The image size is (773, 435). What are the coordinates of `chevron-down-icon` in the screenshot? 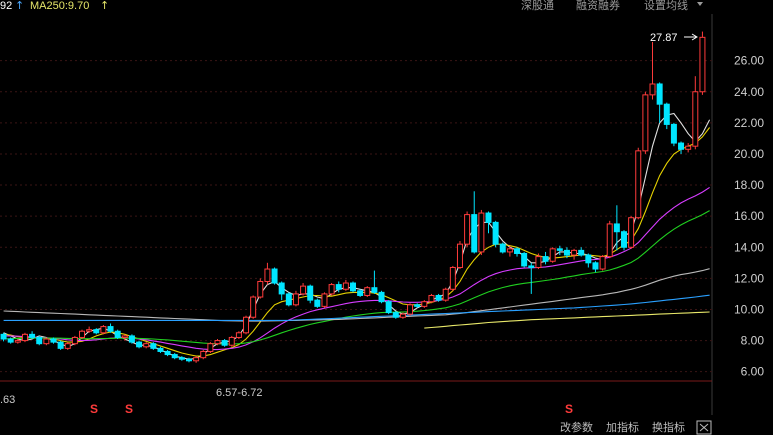 It's located at (700, 4).